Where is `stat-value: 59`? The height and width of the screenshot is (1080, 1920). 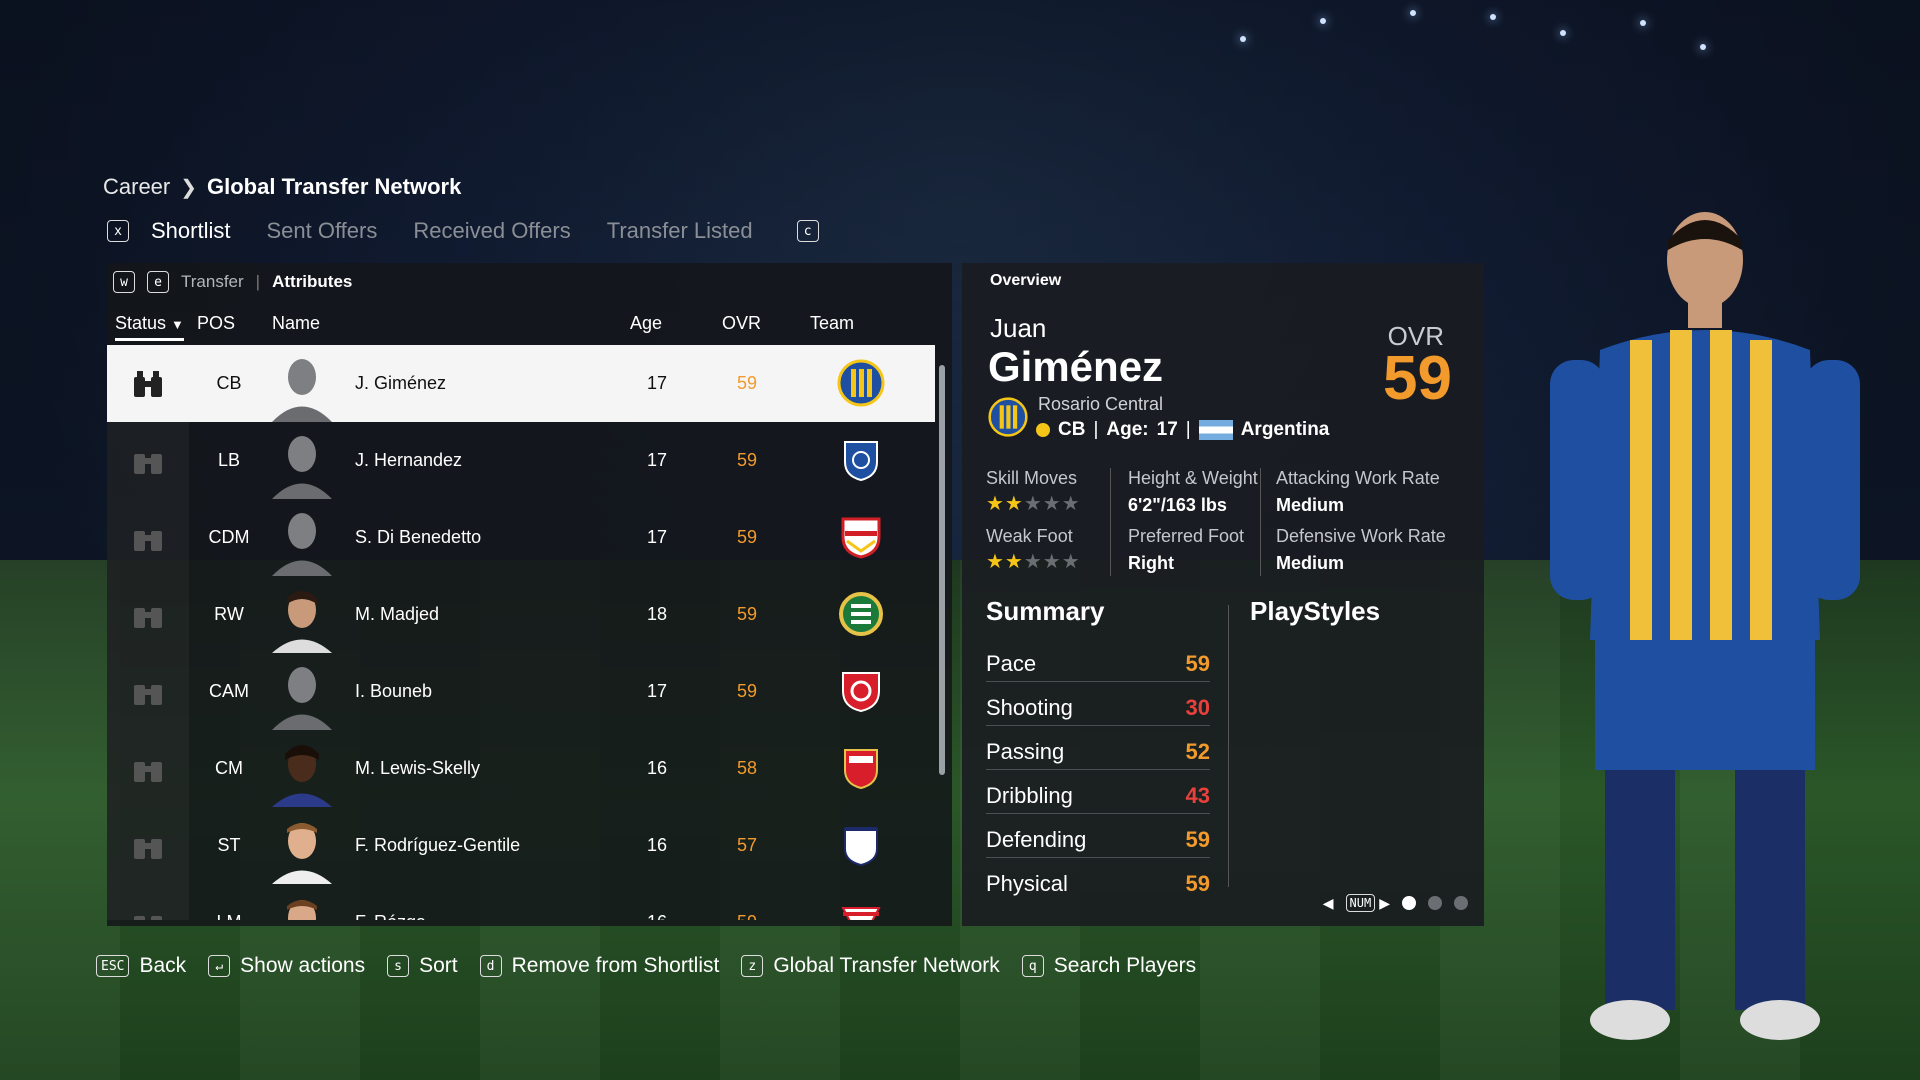 stat-value: 59 is located at coordinates (1197, 663).